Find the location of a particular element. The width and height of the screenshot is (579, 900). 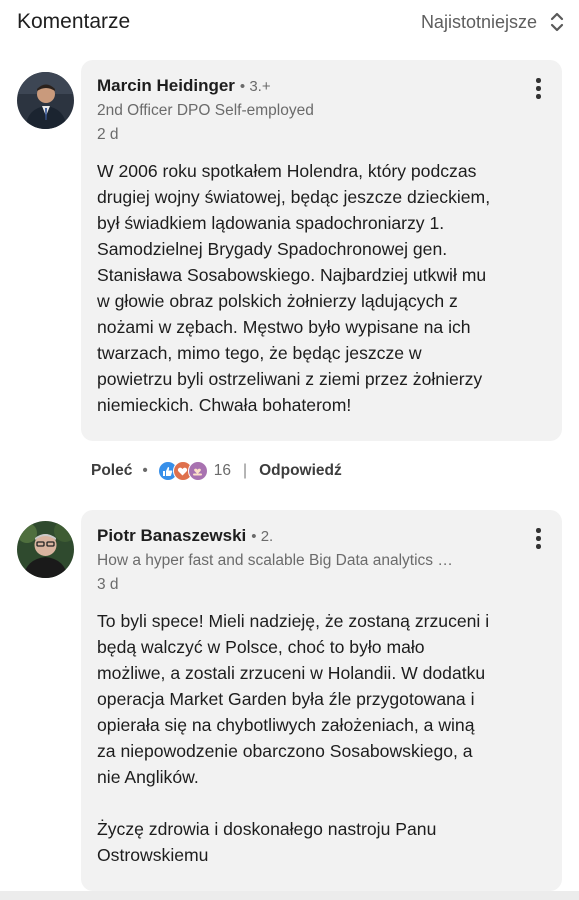

reactions-summary is located at coordinates (182, 471).